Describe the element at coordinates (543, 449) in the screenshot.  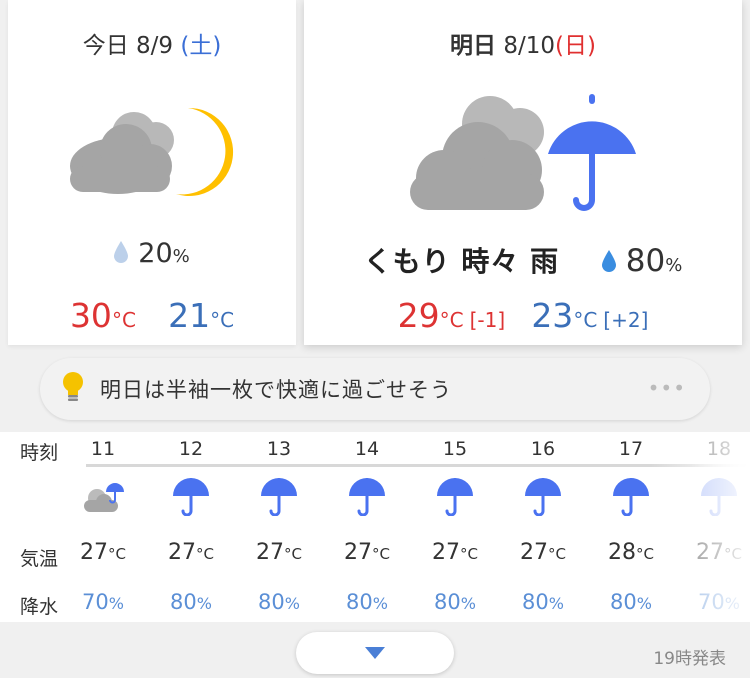
I see `hour-label: 16` at that location.